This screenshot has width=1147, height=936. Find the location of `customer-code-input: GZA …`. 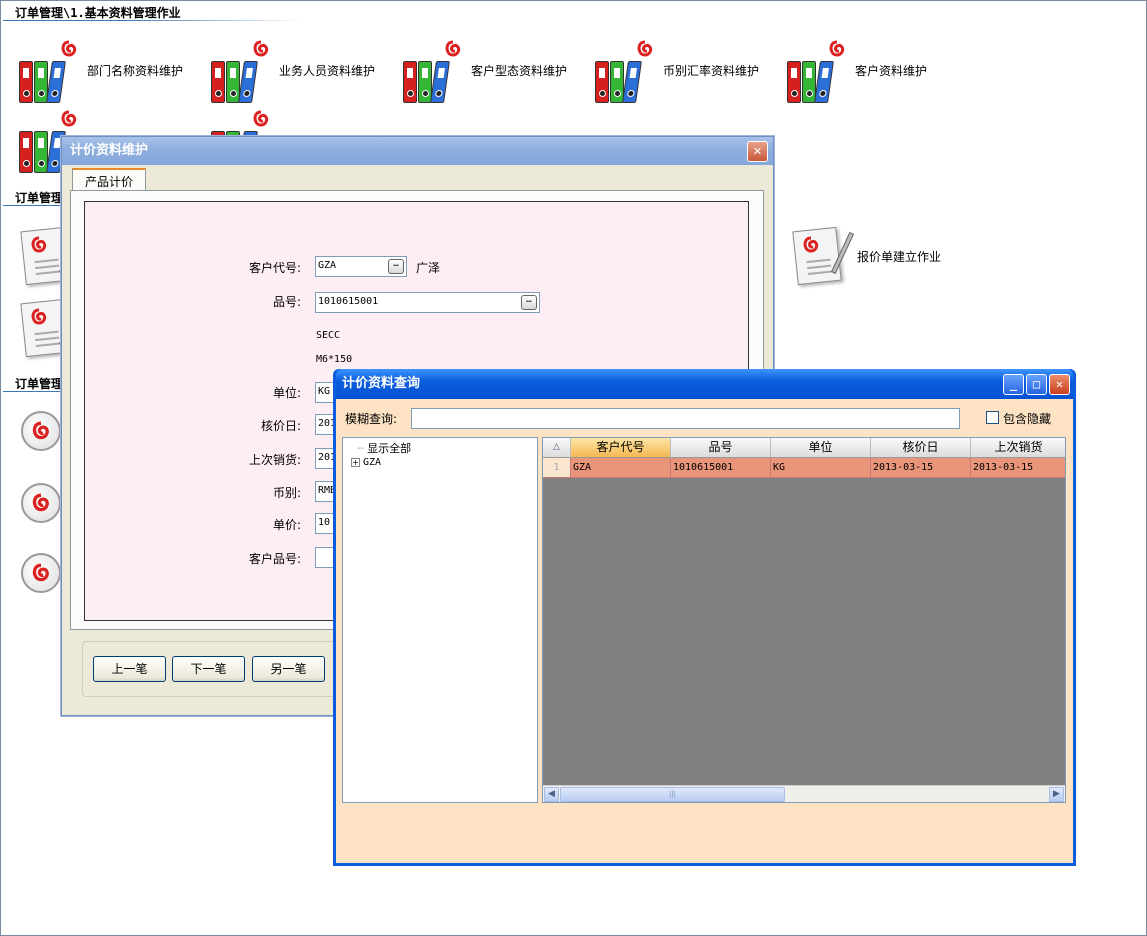

customer-code-input: GZA … is located at coordinates (361, 266).